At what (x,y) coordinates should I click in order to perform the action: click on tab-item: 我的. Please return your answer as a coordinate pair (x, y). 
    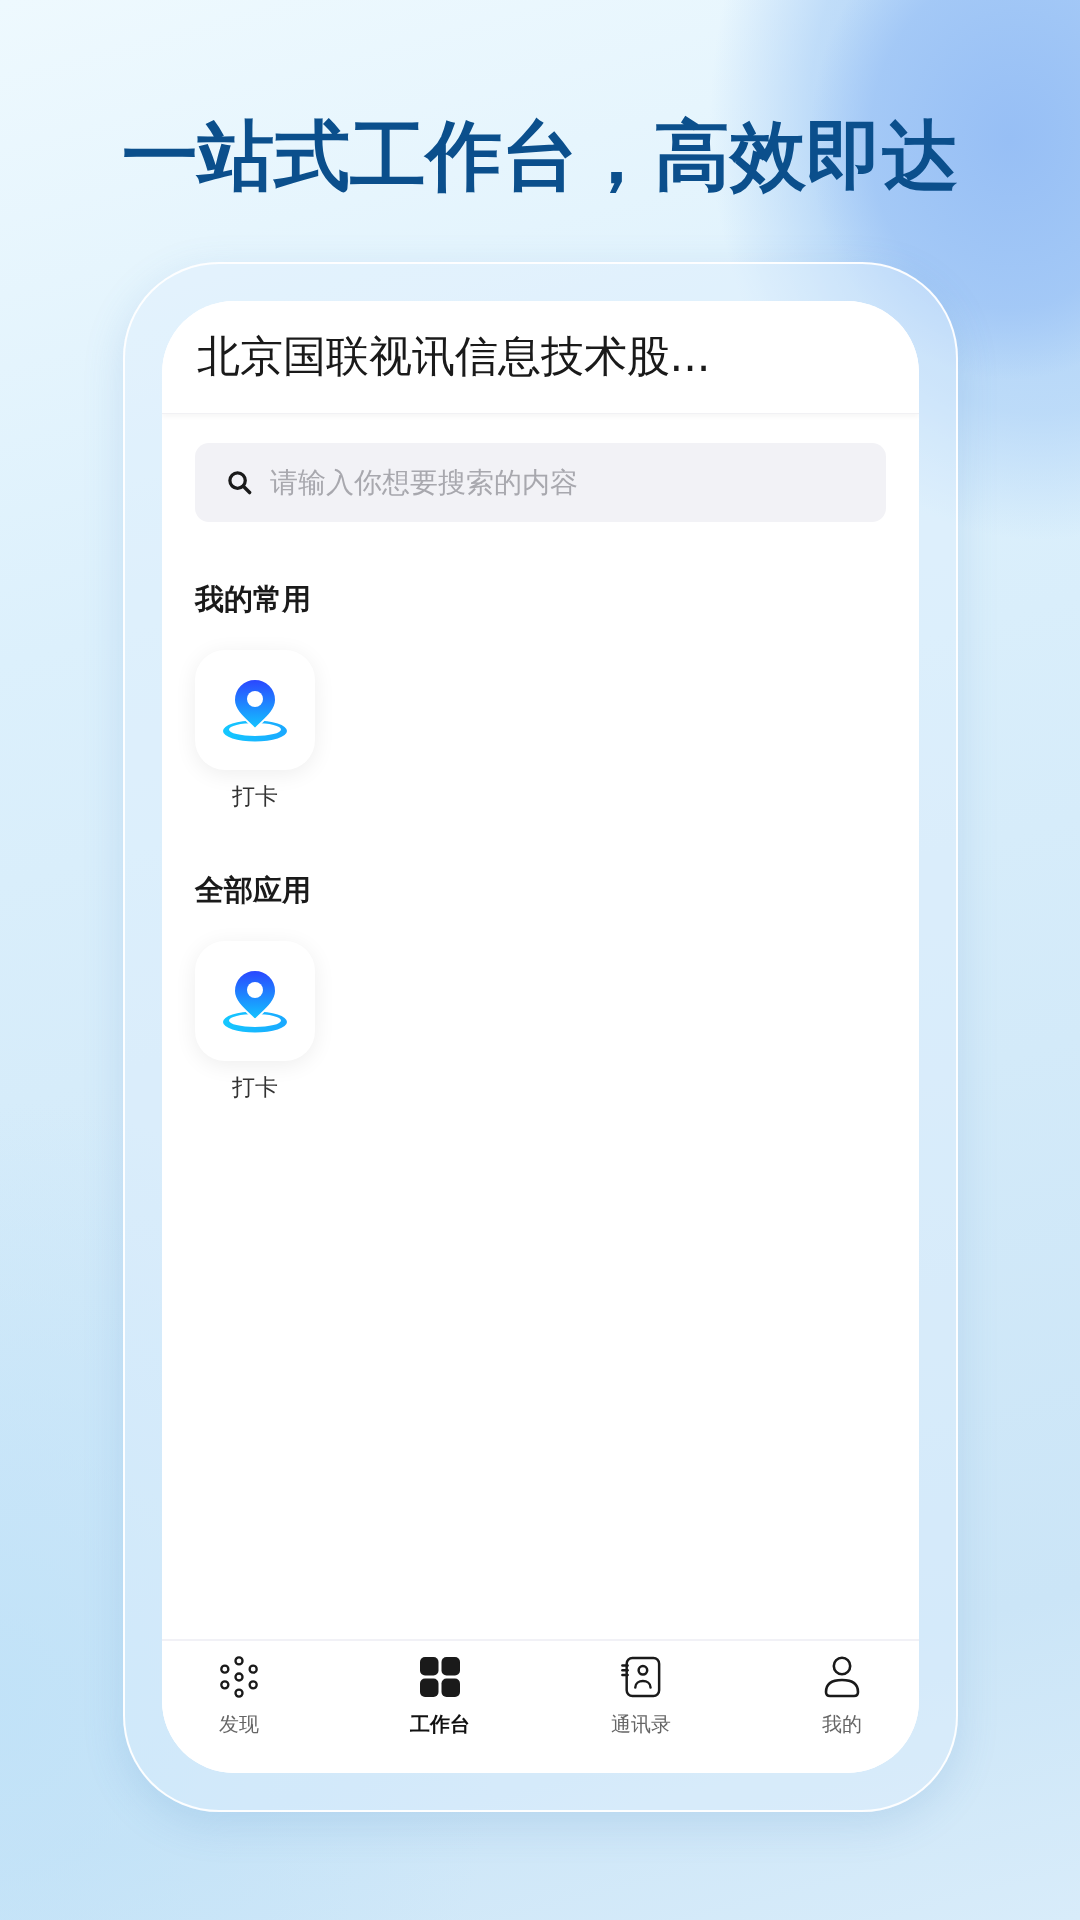
    Looking at the image, I should click on (841, 1707).